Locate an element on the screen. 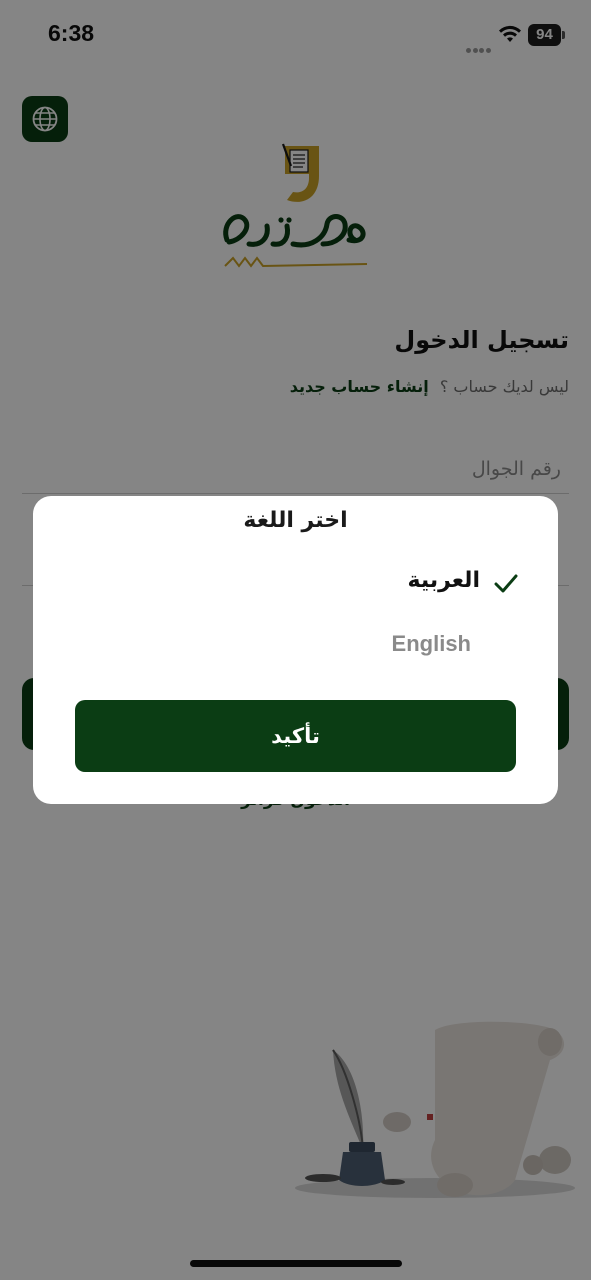 The image size is (591, 1280). language-option-label: English is located at coordinates (431, 643).